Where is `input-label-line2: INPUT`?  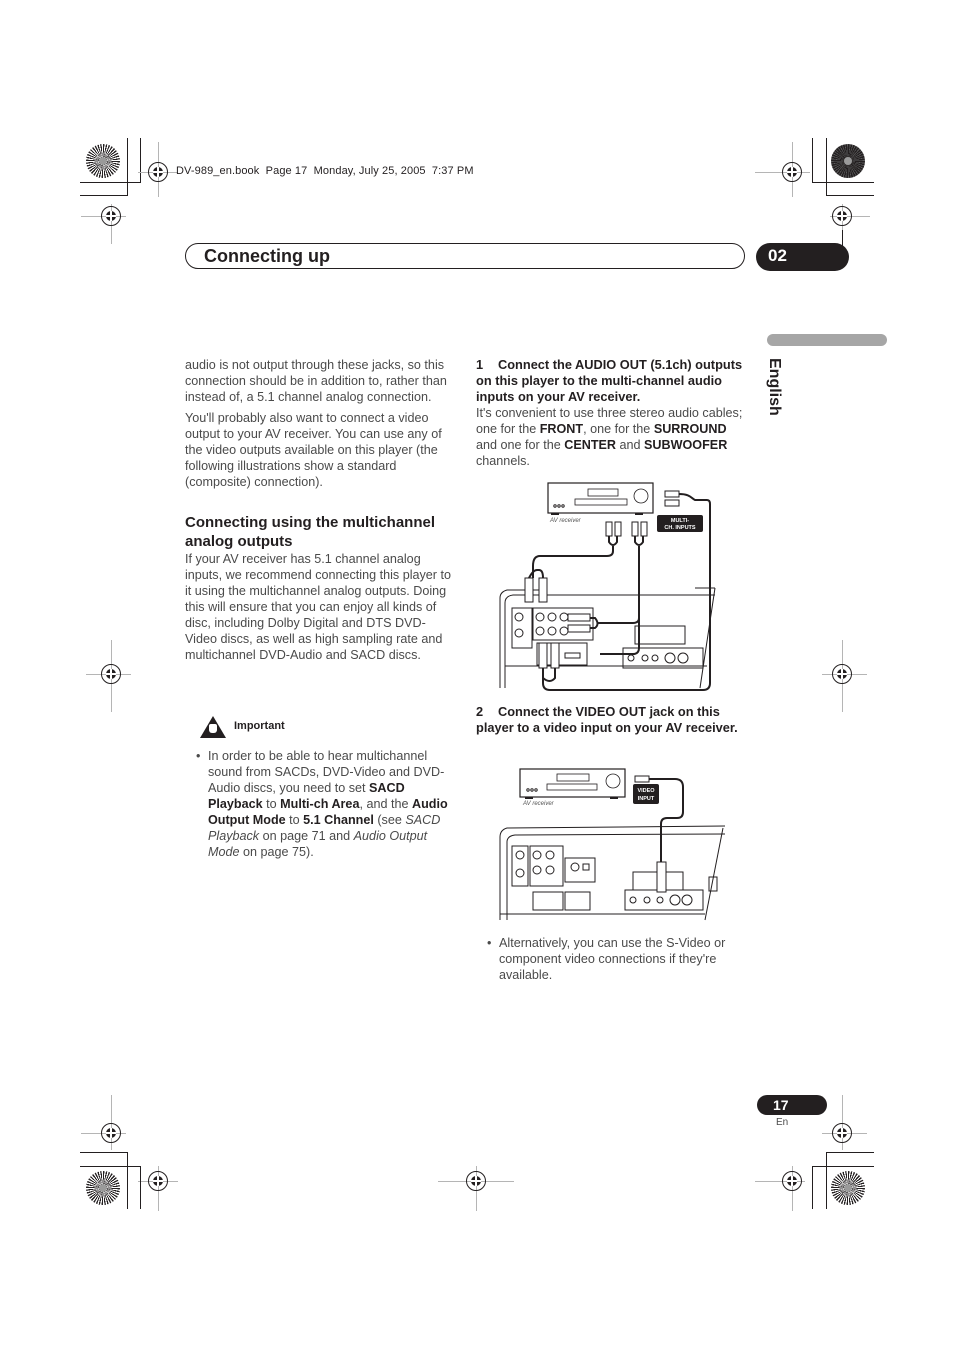 input-label-line2: INPUT is located at coordinates (646, 799).